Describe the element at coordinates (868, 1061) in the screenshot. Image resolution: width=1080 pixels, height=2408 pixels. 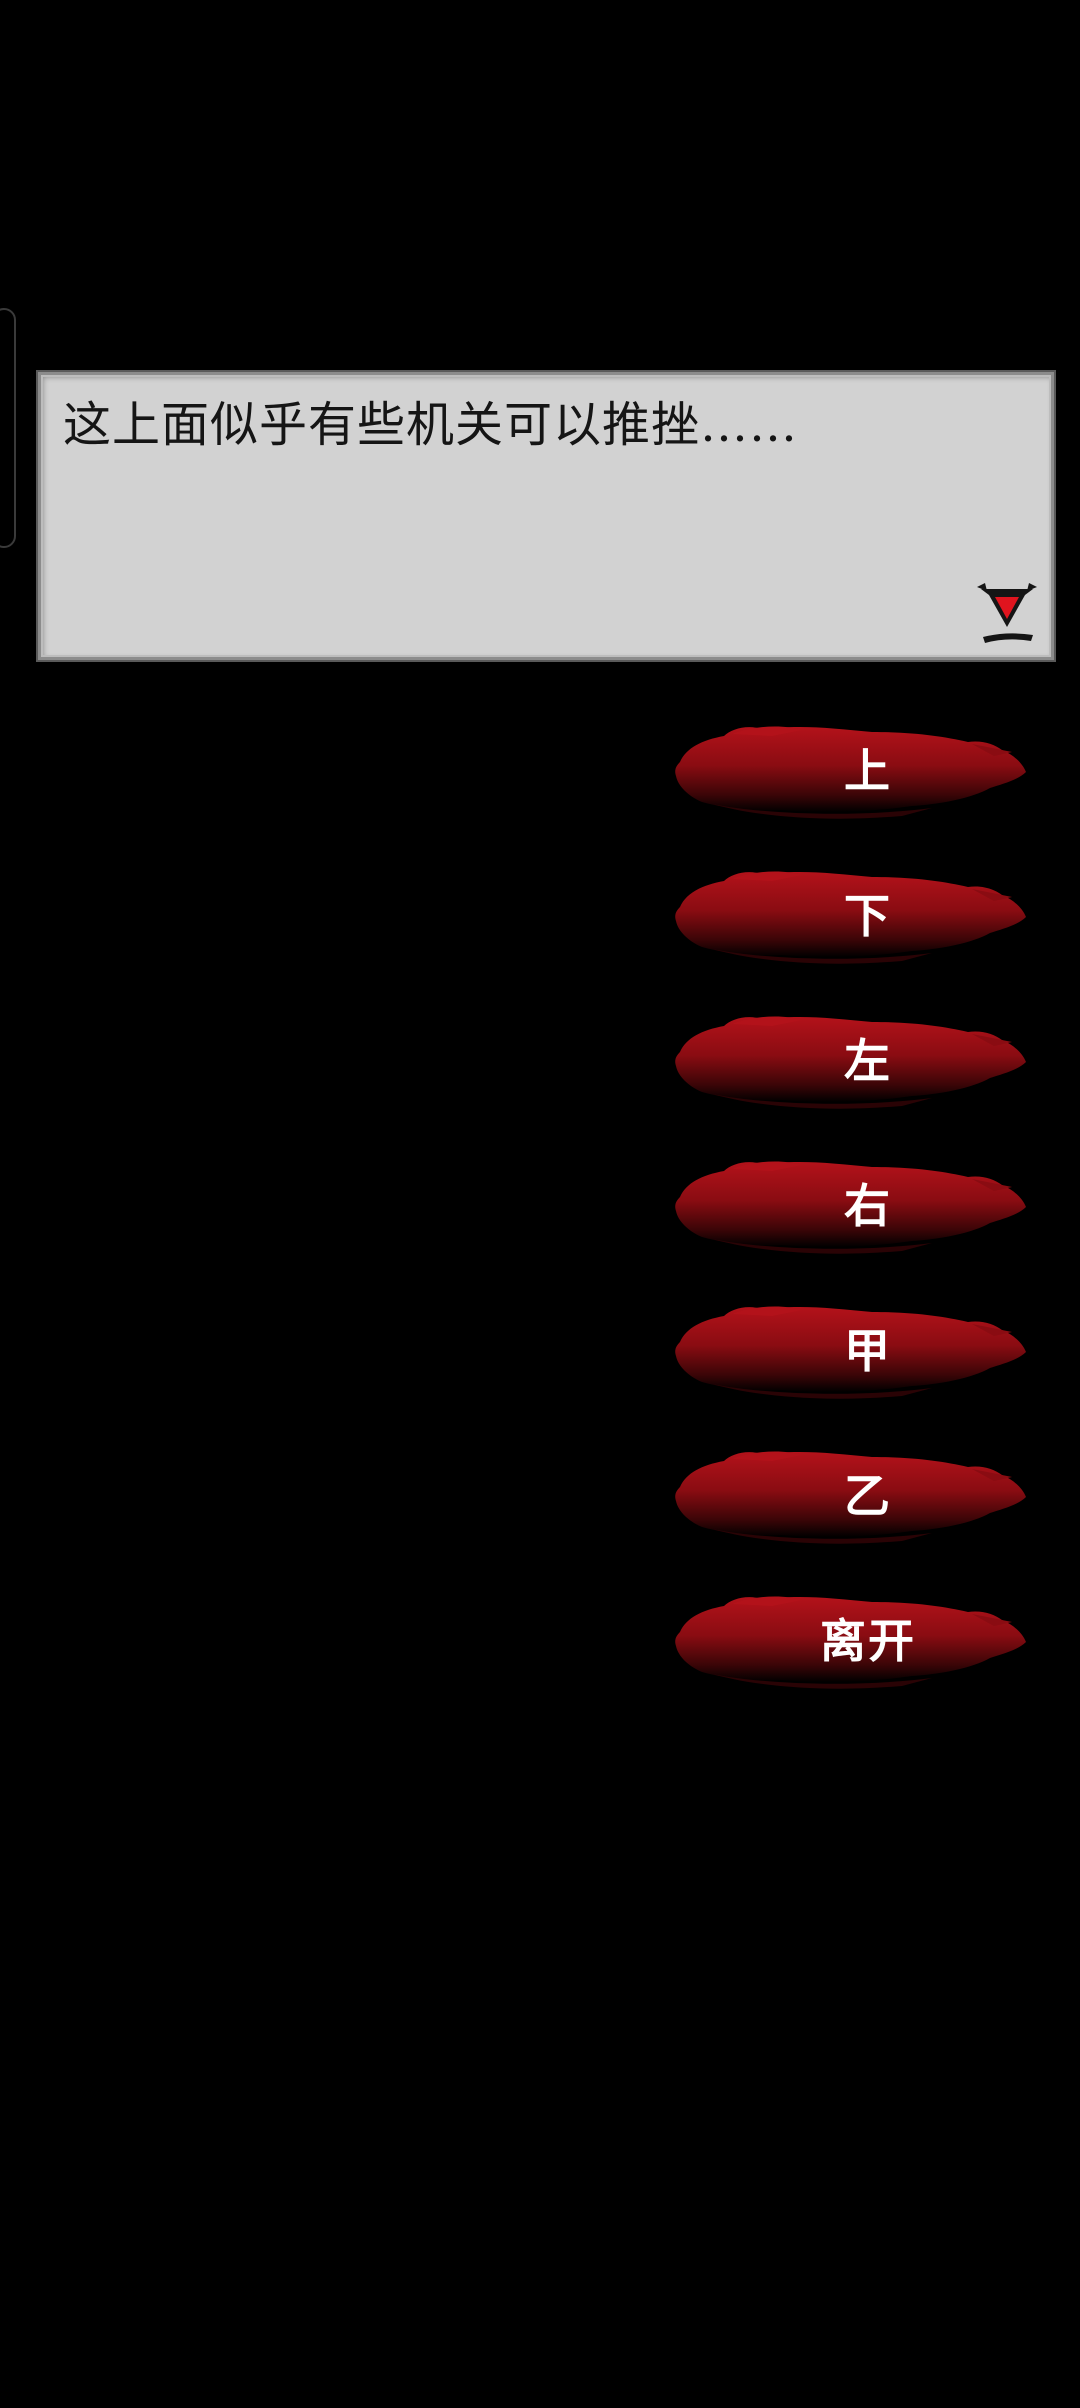
I see `choice-label: 左` at that location.